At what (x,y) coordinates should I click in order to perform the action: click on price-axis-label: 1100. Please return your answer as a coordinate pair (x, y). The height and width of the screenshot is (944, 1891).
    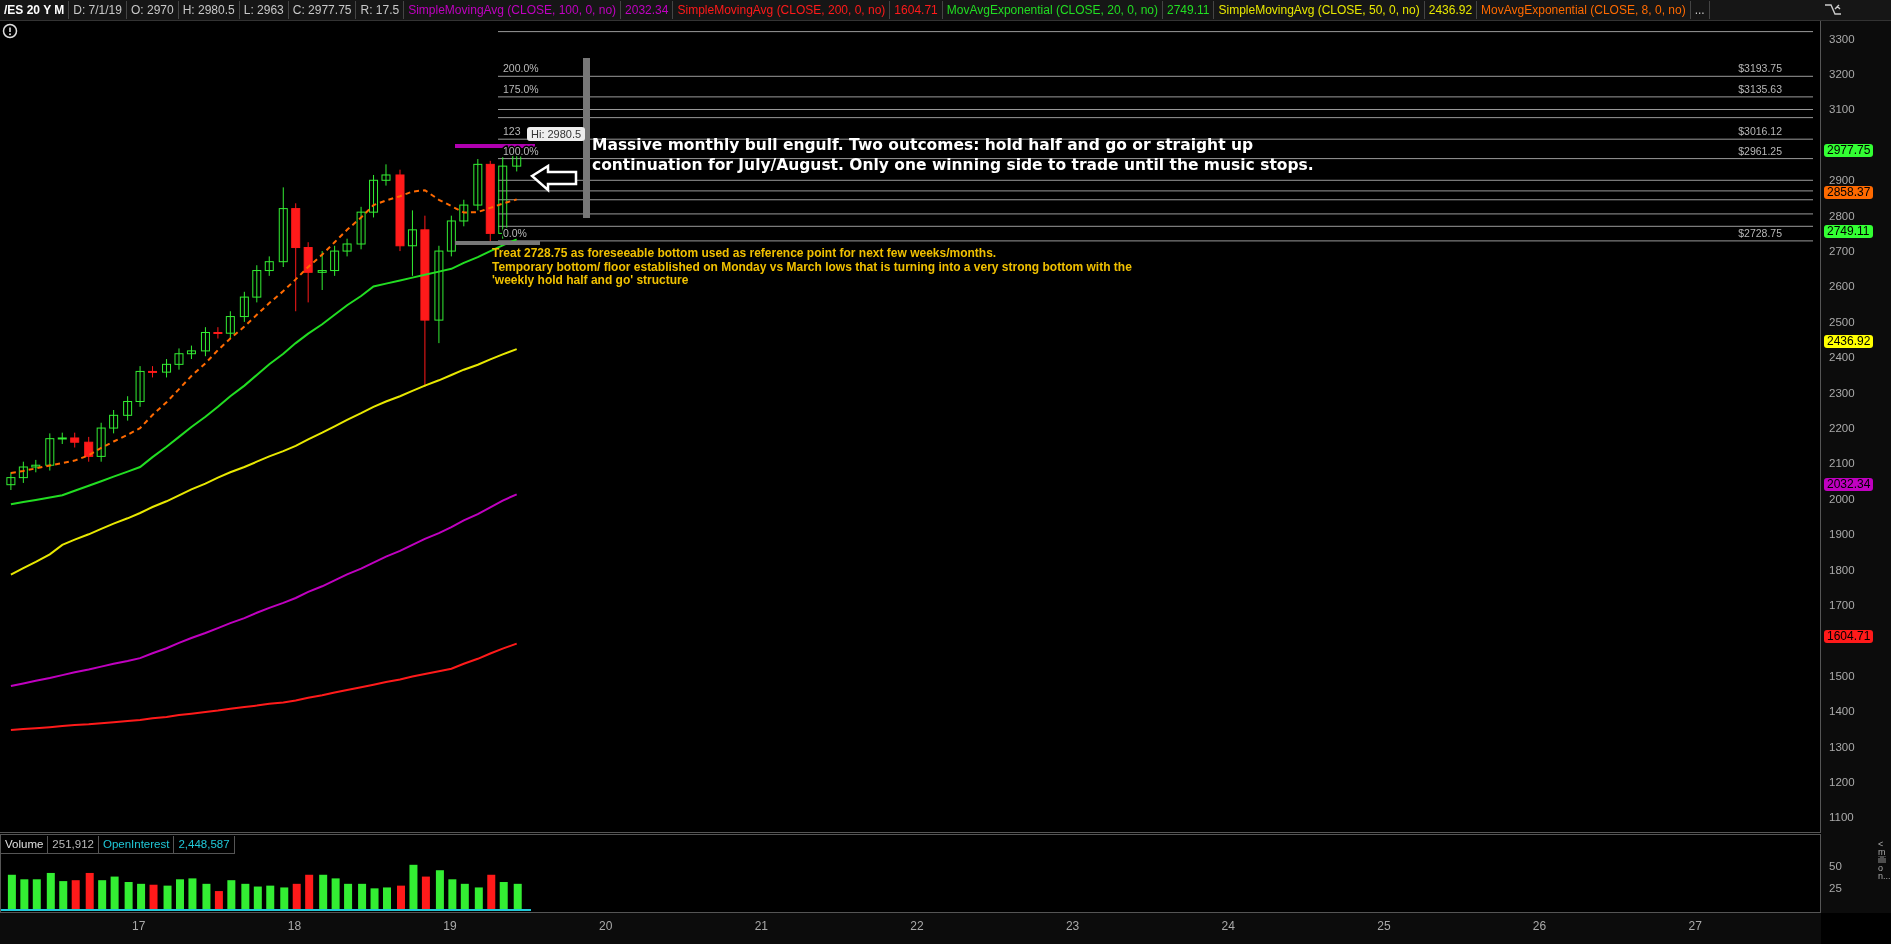
    Looking at the image, I should click on (1841, 817).